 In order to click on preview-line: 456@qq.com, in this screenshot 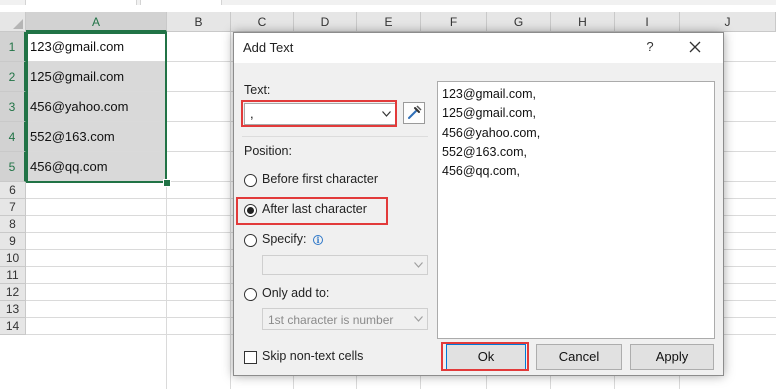, I will do `click(481, 171)`.